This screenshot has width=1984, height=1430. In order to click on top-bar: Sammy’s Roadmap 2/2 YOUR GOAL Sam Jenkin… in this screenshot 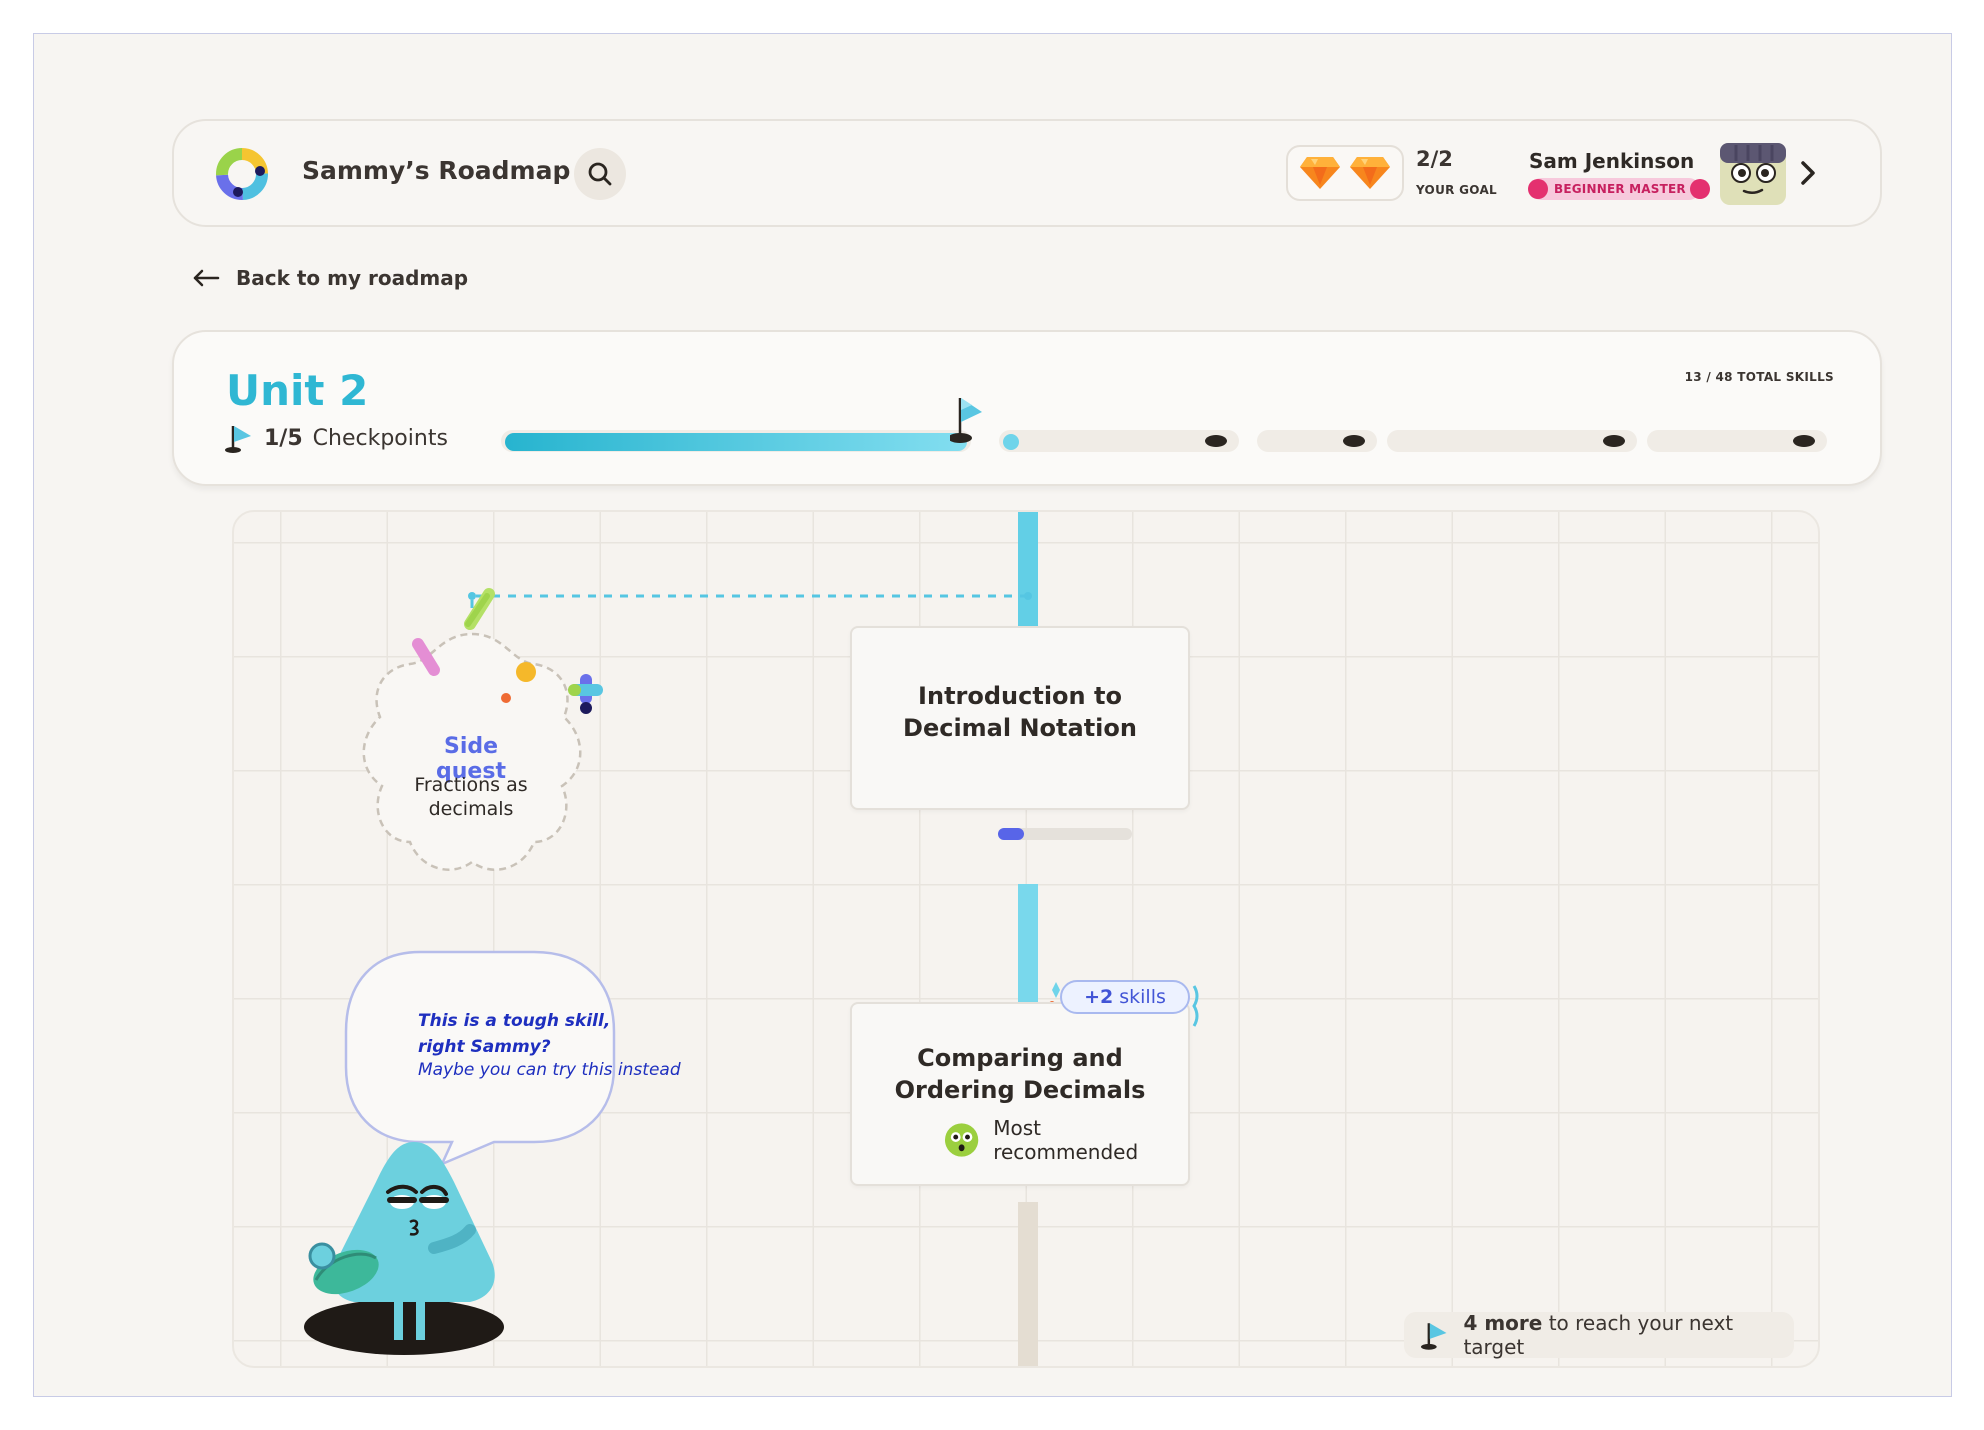, I will do `click(1027, 173)`.